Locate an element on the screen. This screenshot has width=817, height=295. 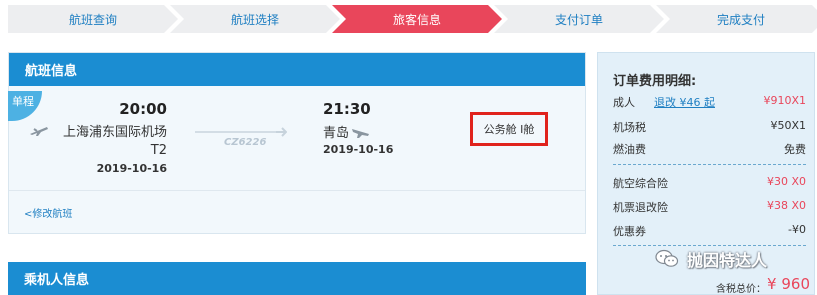
fee-label: 优惠券 is located at coordinates (629, 231).